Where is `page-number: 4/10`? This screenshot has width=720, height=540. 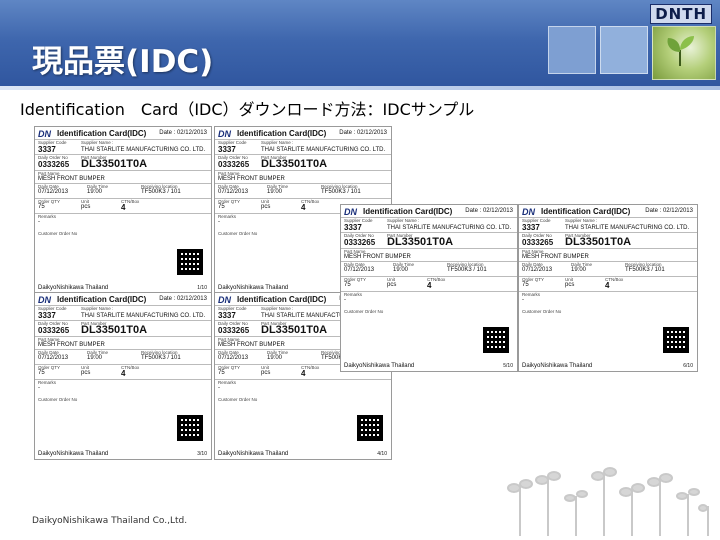
page-number: 4/10 is located at coordinates (382, 454).